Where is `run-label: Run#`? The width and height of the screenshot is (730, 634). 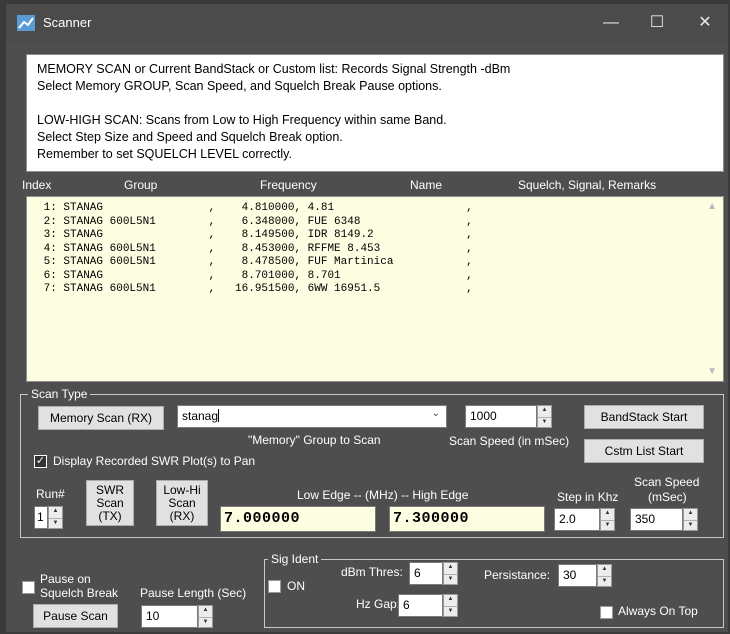
run-label: Run# is located at coordinates (50, 494).